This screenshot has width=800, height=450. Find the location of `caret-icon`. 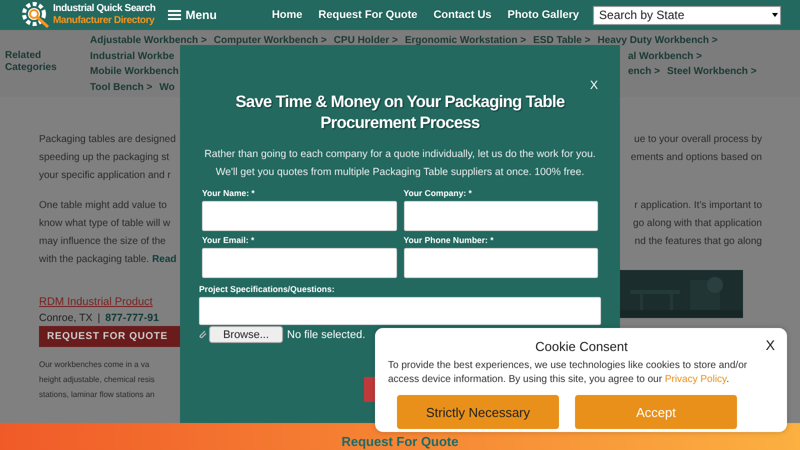

caret-icon is located at coordinates (775, 15).